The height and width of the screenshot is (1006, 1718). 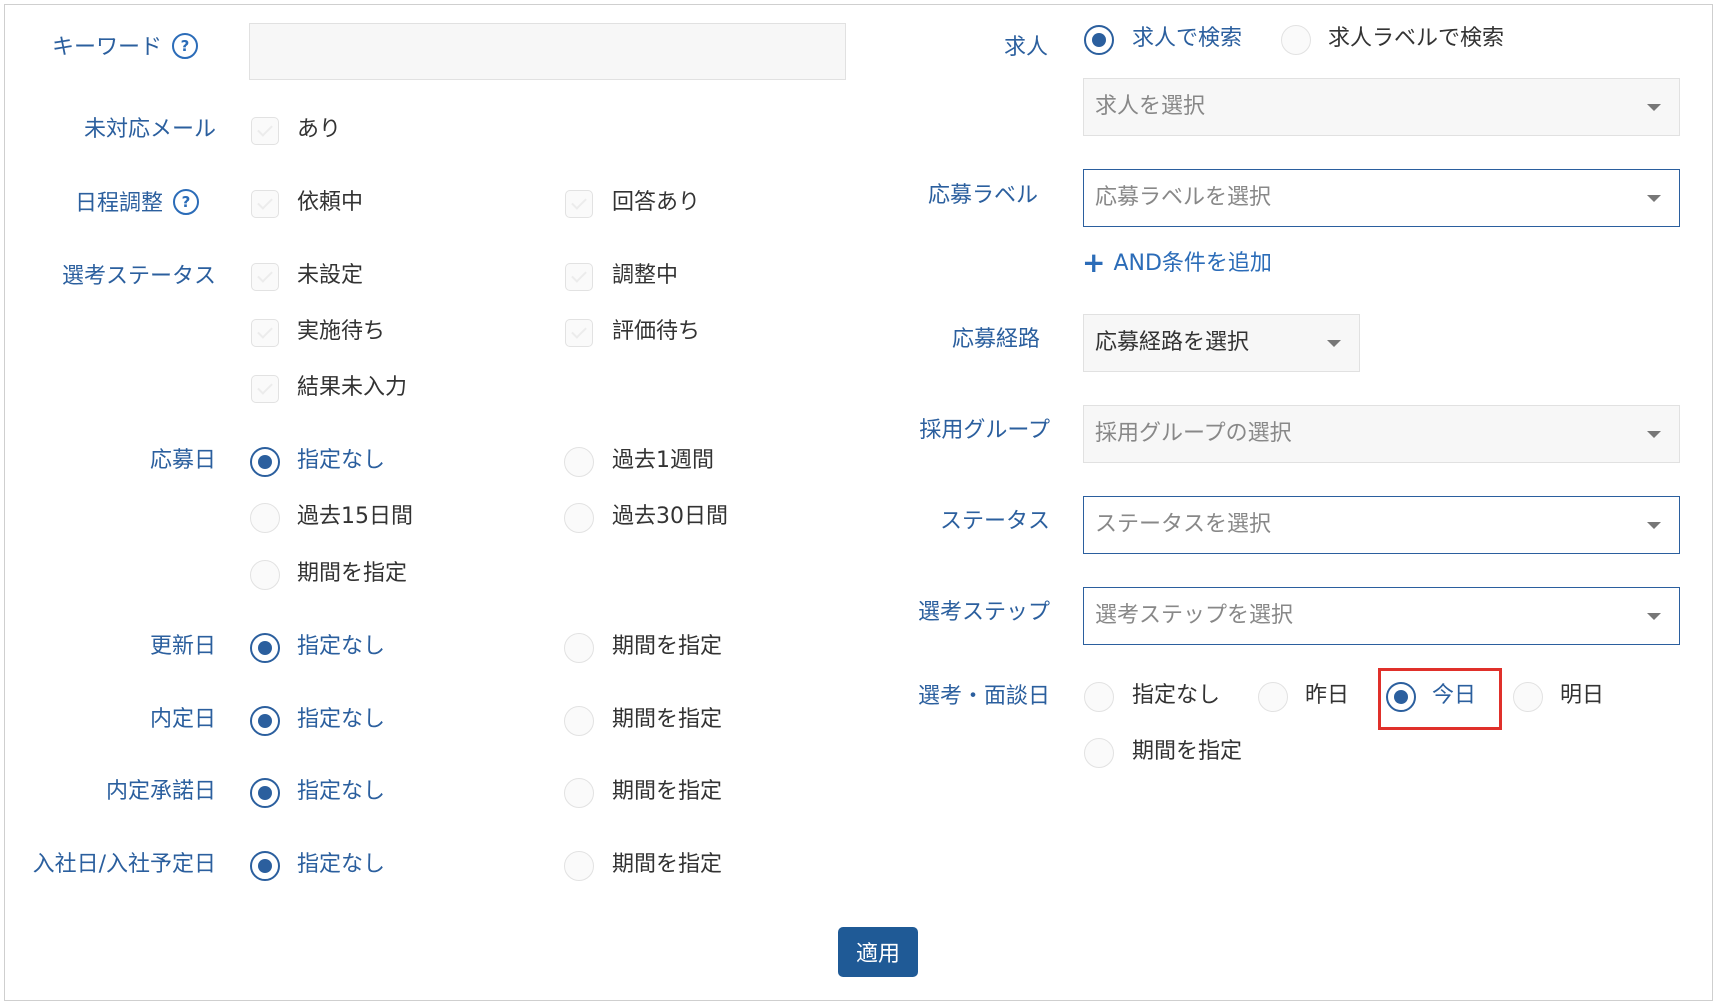 I want to click on status-no-result-checkbox, so click(x=265, y=389).